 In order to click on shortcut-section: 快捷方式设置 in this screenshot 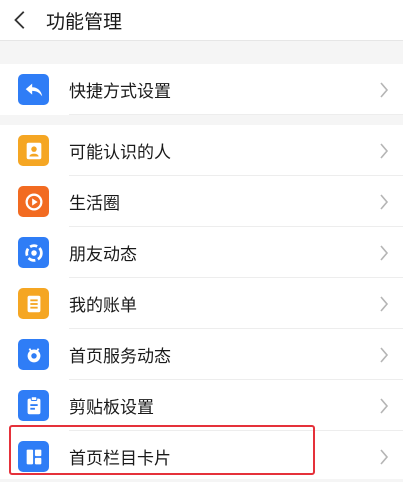, I will do `click(201, 89)`.